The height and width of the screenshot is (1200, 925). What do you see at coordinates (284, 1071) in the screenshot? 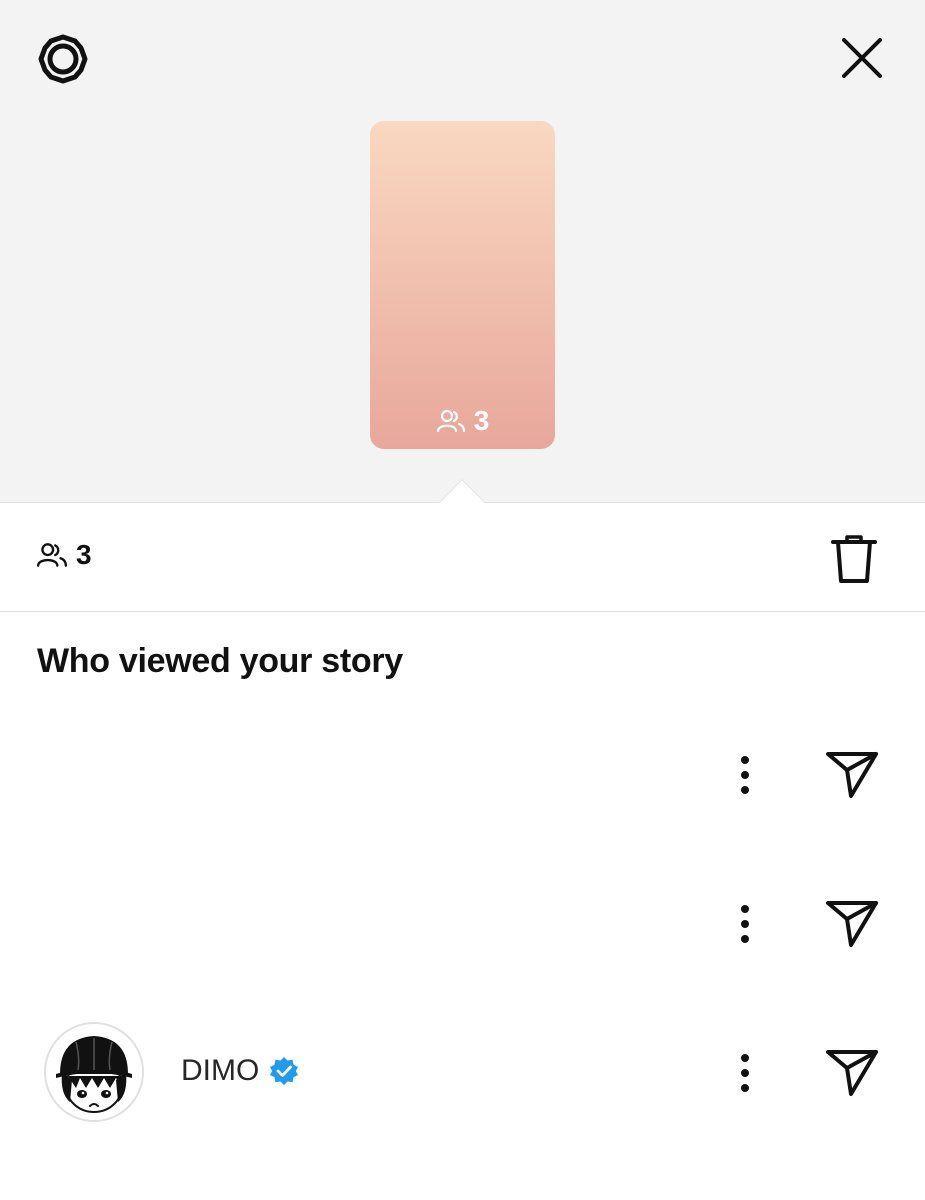
I see `verified-badge-icon` at bounding box center [284, 1071].